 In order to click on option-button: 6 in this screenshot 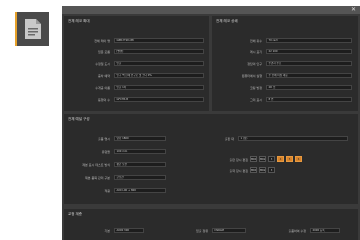, I will do `click(298, 159)`.